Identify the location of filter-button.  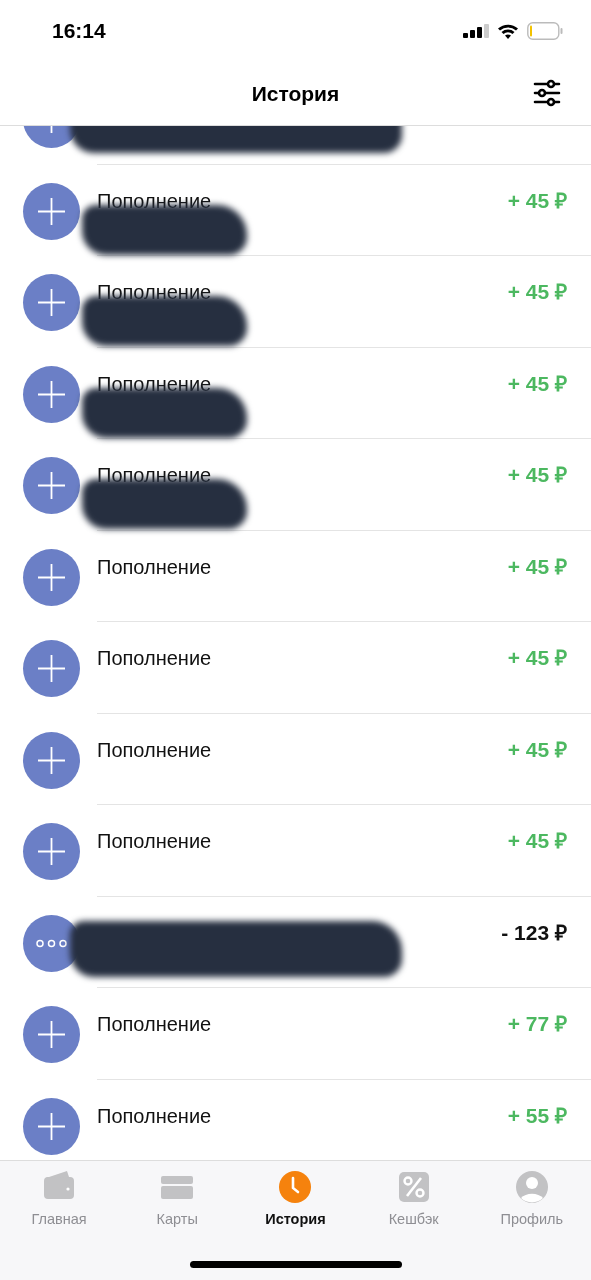
(547, 93).